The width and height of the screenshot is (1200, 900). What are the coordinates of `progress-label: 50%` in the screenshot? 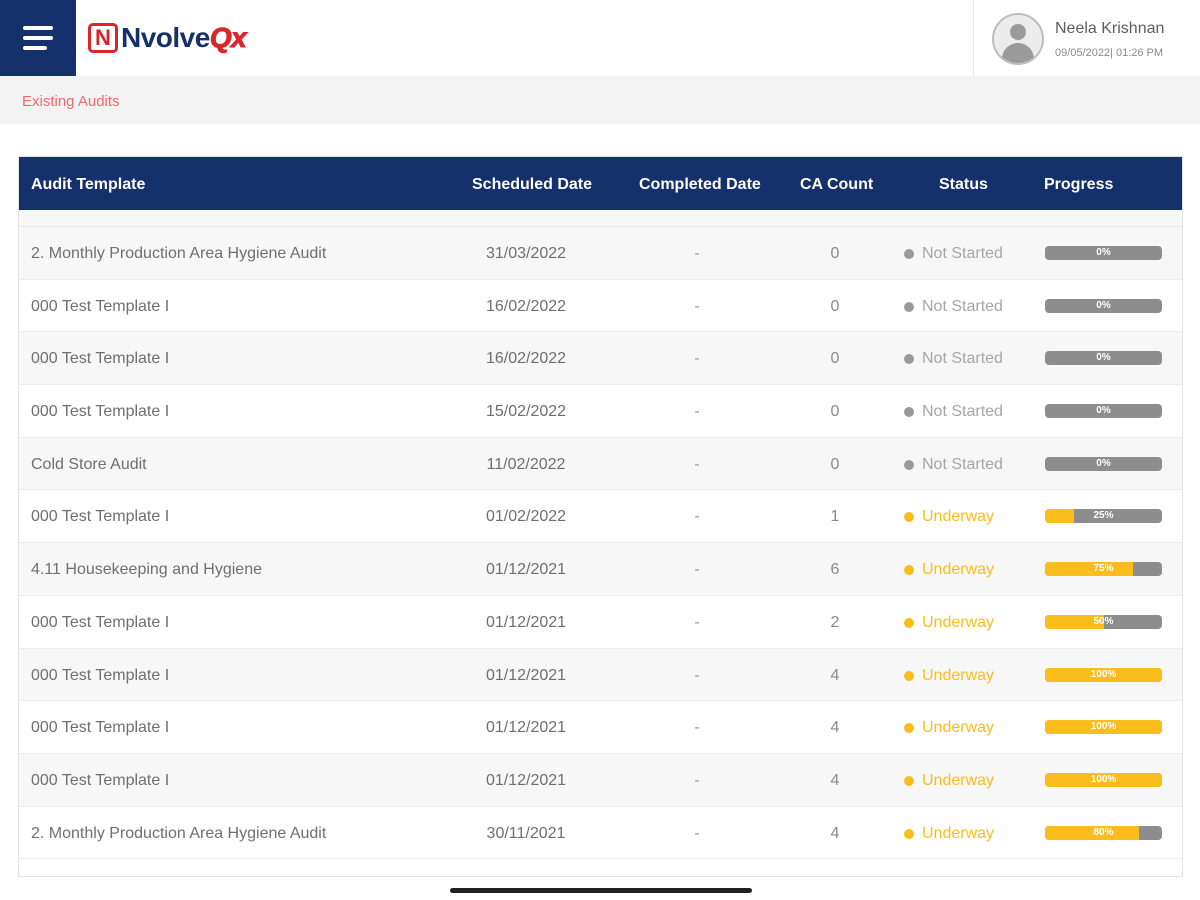 It's located at (1103, 621).